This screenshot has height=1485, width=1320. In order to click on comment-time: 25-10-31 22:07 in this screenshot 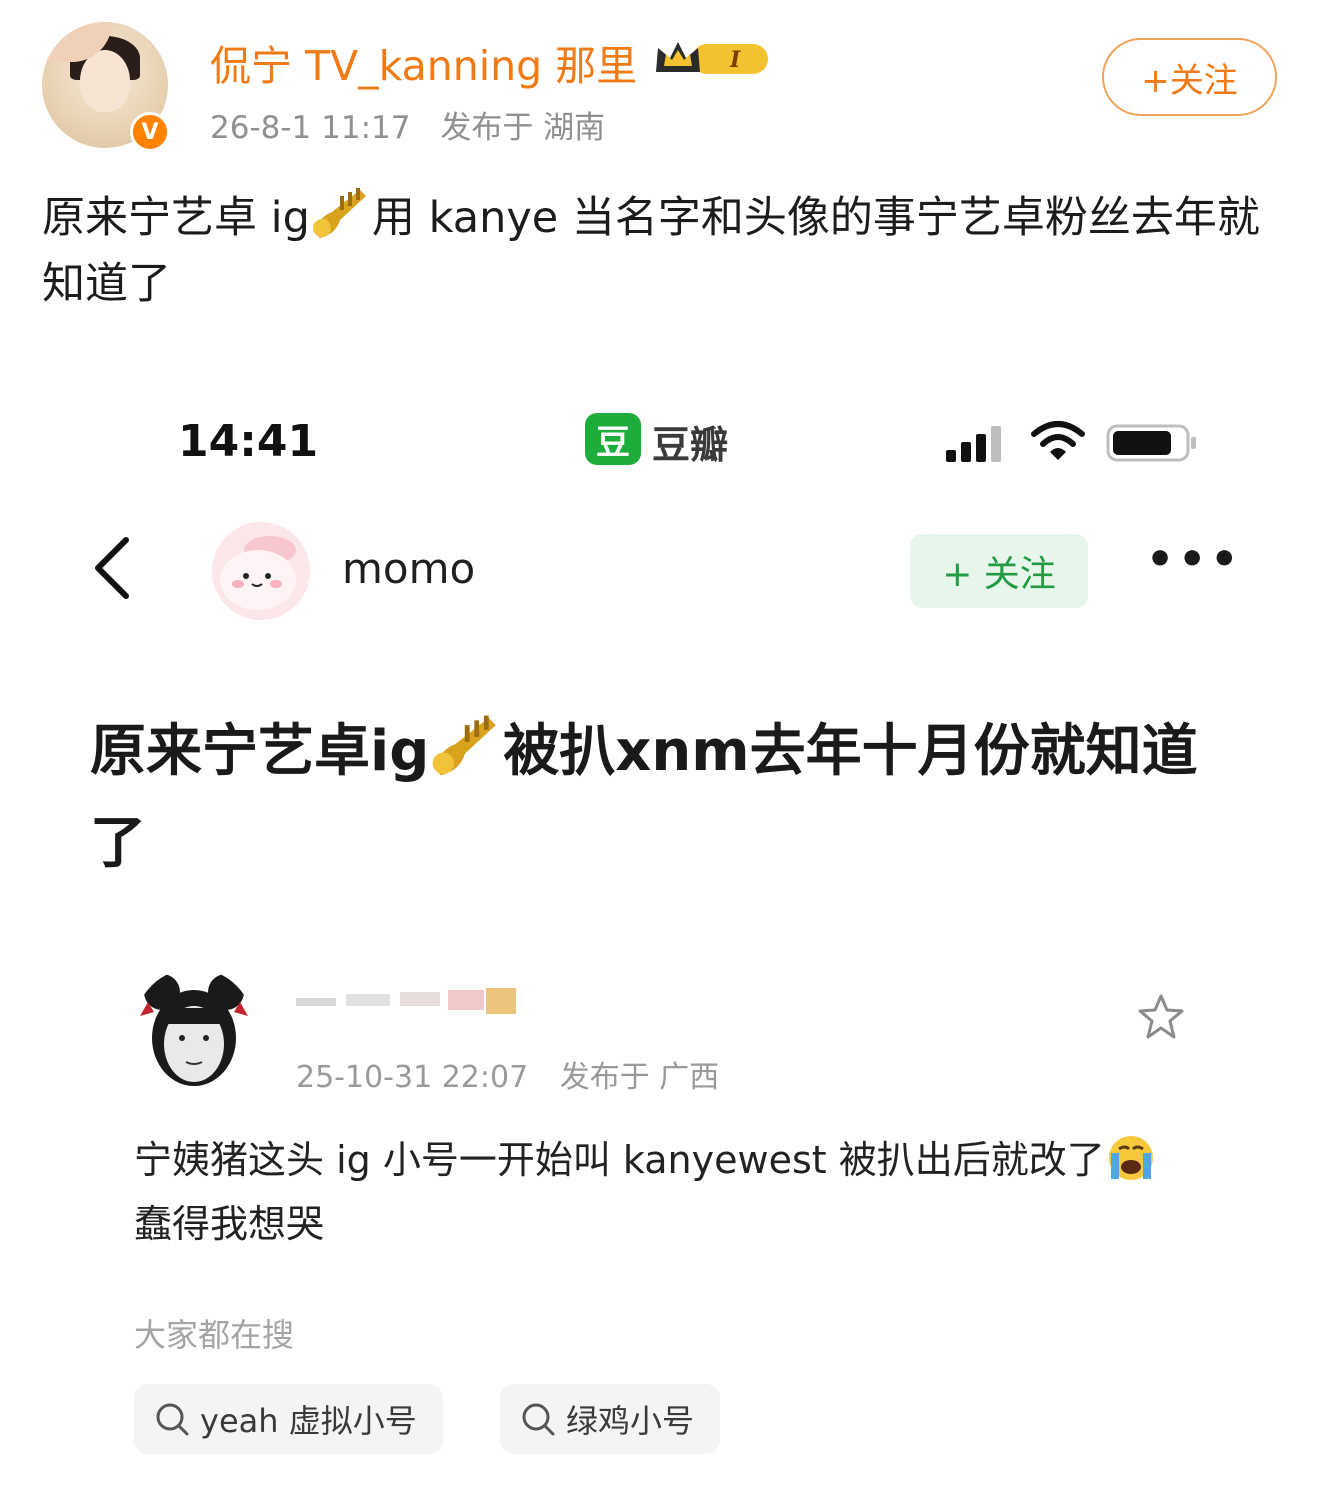, I will do `click(412, 1077)`.